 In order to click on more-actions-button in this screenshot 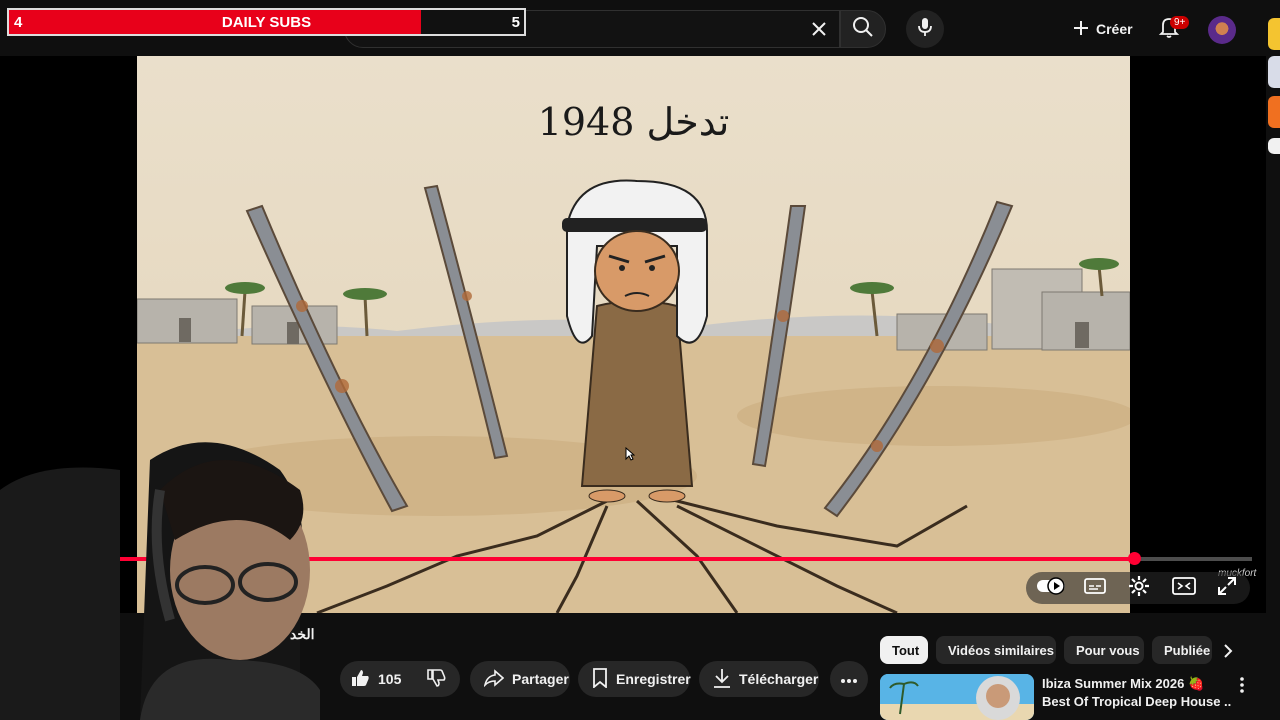, I will do `click(849, 679)`.